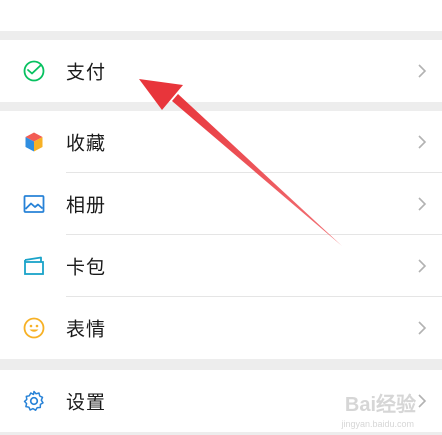 The width and height of the screenshot is (442, 435). Describe the element at coordinates (377, 424) in the screenshot. I see `watermark-url: jingyan.baidu.com` at that location.